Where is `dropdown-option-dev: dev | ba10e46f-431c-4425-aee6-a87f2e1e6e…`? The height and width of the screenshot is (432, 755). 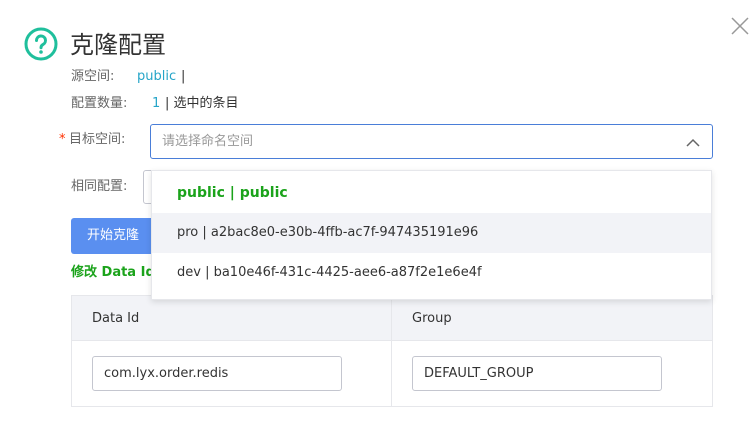 dropdown-option-dev: dev | ba10e46f-431c-4425-aee6-a87f2e1e6e… is located at coordinates (431, 273).